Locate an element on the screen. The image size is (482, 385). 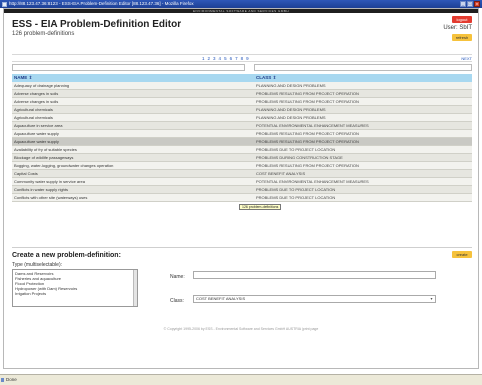
row-name-cell: Community water supply in service area is located at coordinates (132, 181).